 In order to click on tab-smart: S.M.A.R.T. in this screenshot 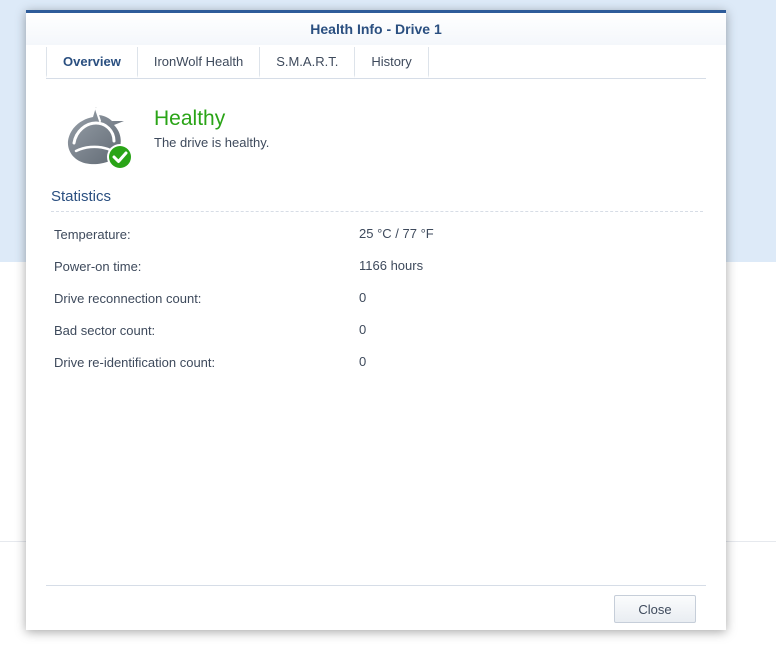, I will do `click(308, 62)`.